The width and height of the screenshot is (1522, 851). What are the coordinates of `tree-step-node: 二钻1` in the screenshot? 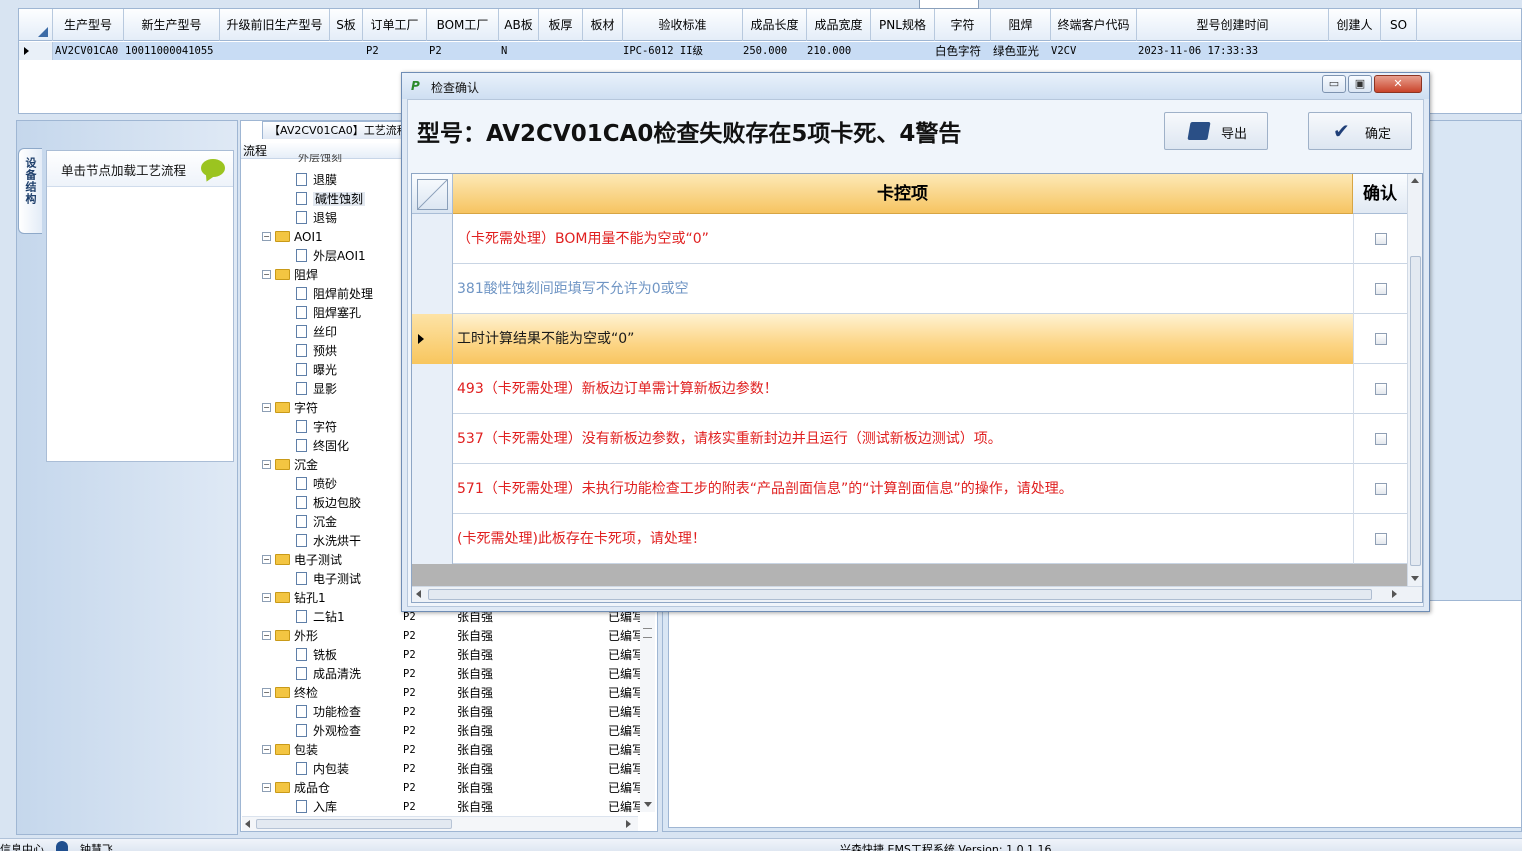 It's located at (320, 617).